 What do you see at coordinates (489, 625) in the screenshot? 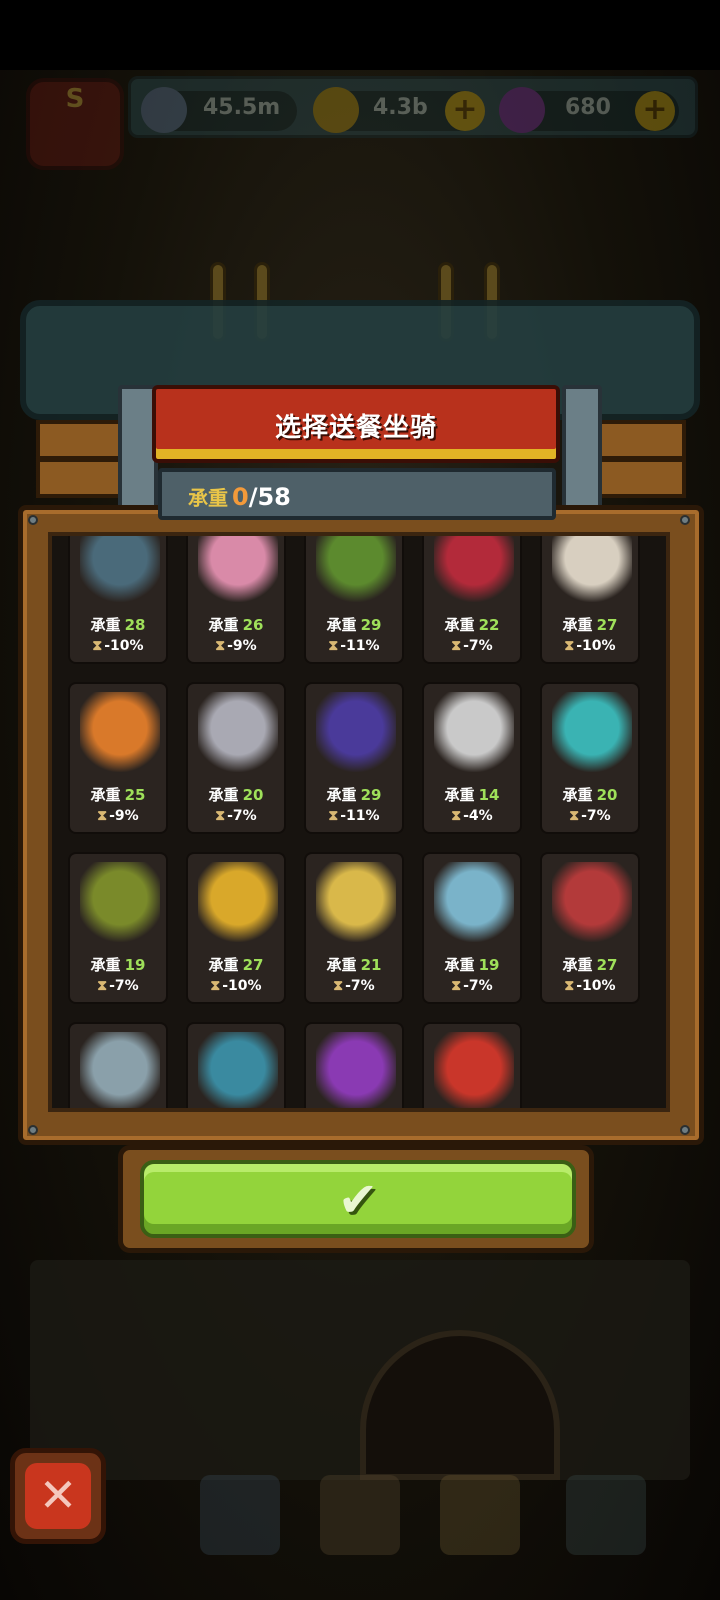
I see `capacity-value: 22` at bounding box center [489, 625].